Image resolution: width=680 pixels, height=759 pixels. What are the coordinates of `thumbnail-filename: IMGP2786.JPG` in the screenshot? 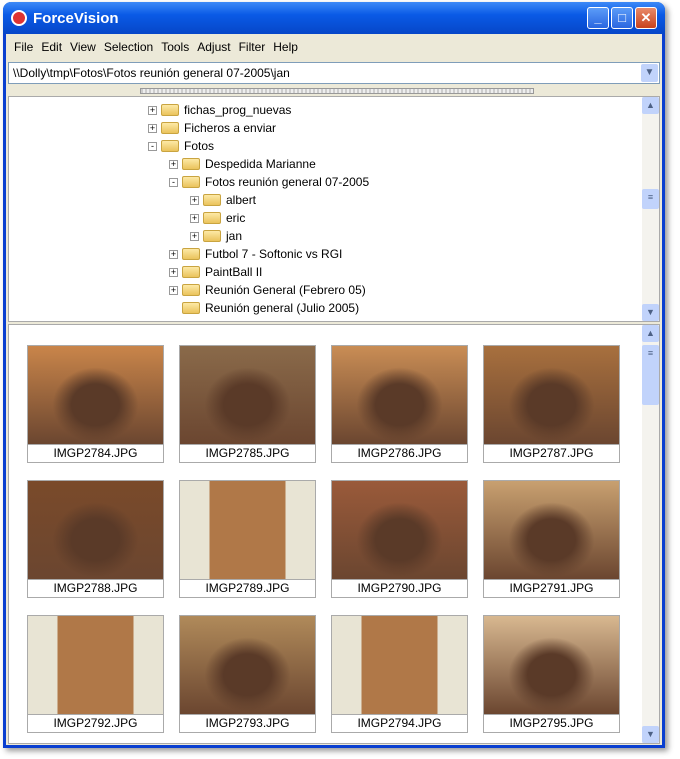 It's located at (399, 454).